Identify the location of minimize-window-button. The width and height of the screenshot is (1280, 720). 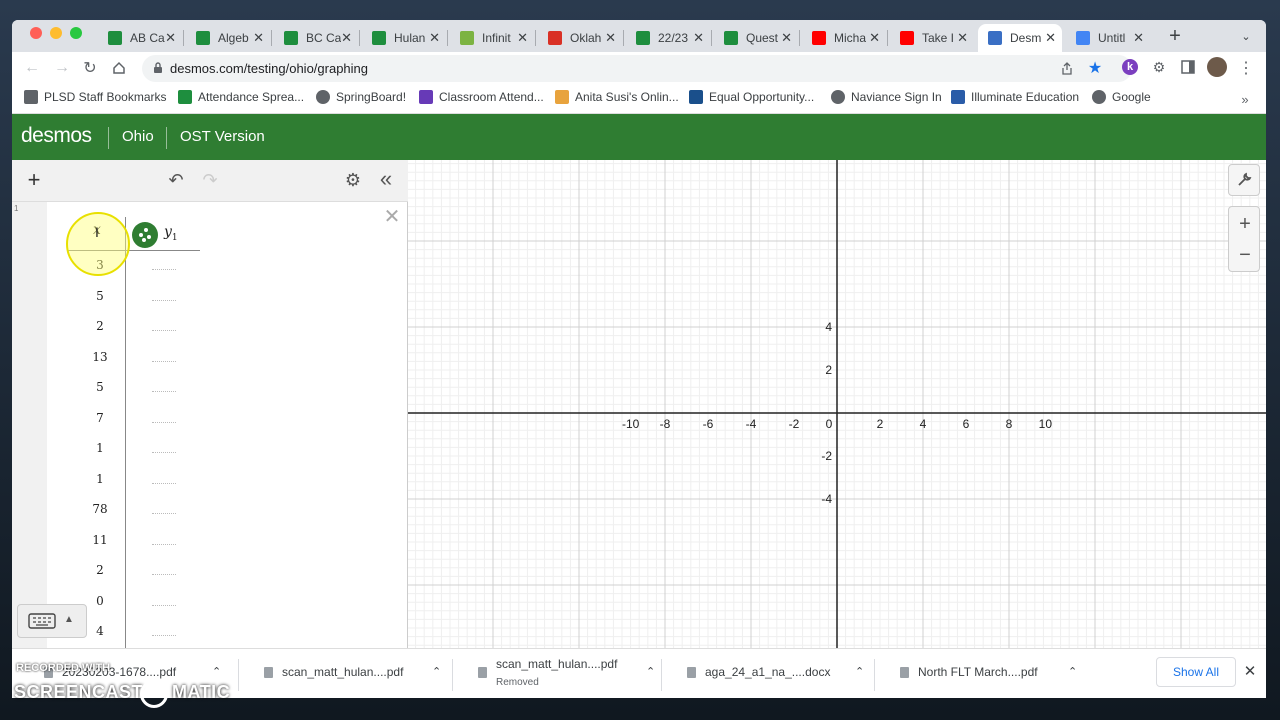
(56, 33).